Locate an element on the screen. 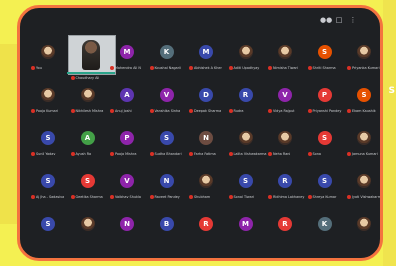 The image size is (396, 266). participant-name: Shreya Kumar is located at coordinates (326, 197).